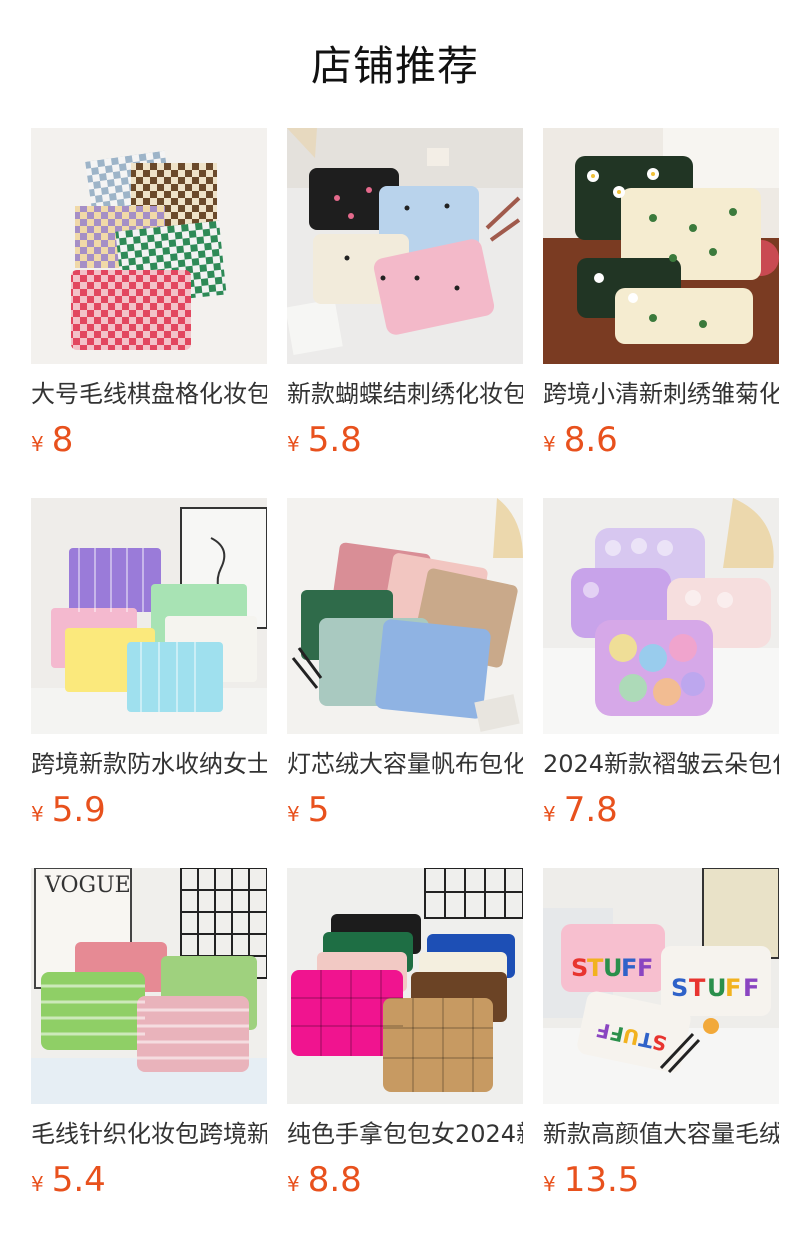  Describe the element at coordinates (149, 764) in the screenshot. I see `product-name: 跨境新款防水收纳女士化妆包` at that location.